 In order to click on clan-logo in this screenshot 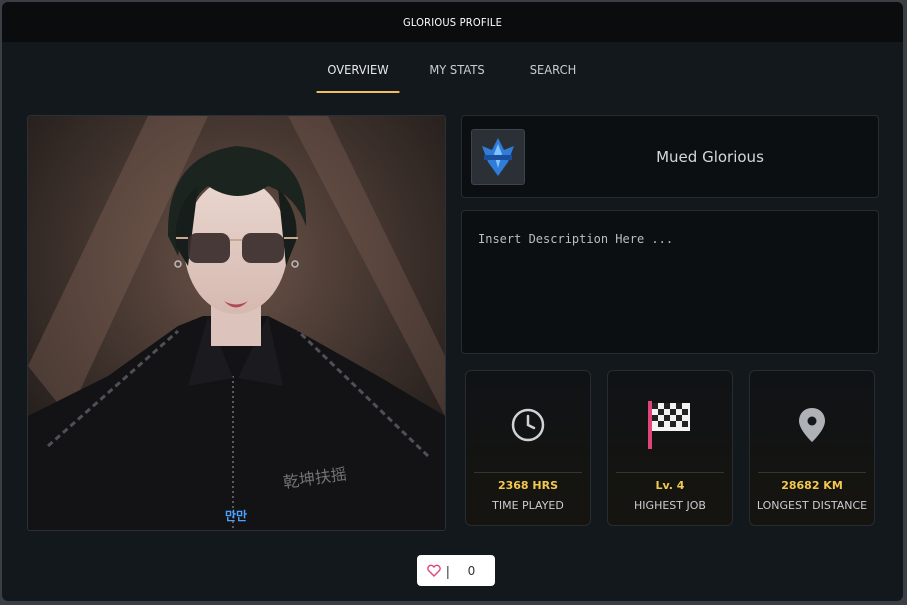, I will do `click(498, 157)`.